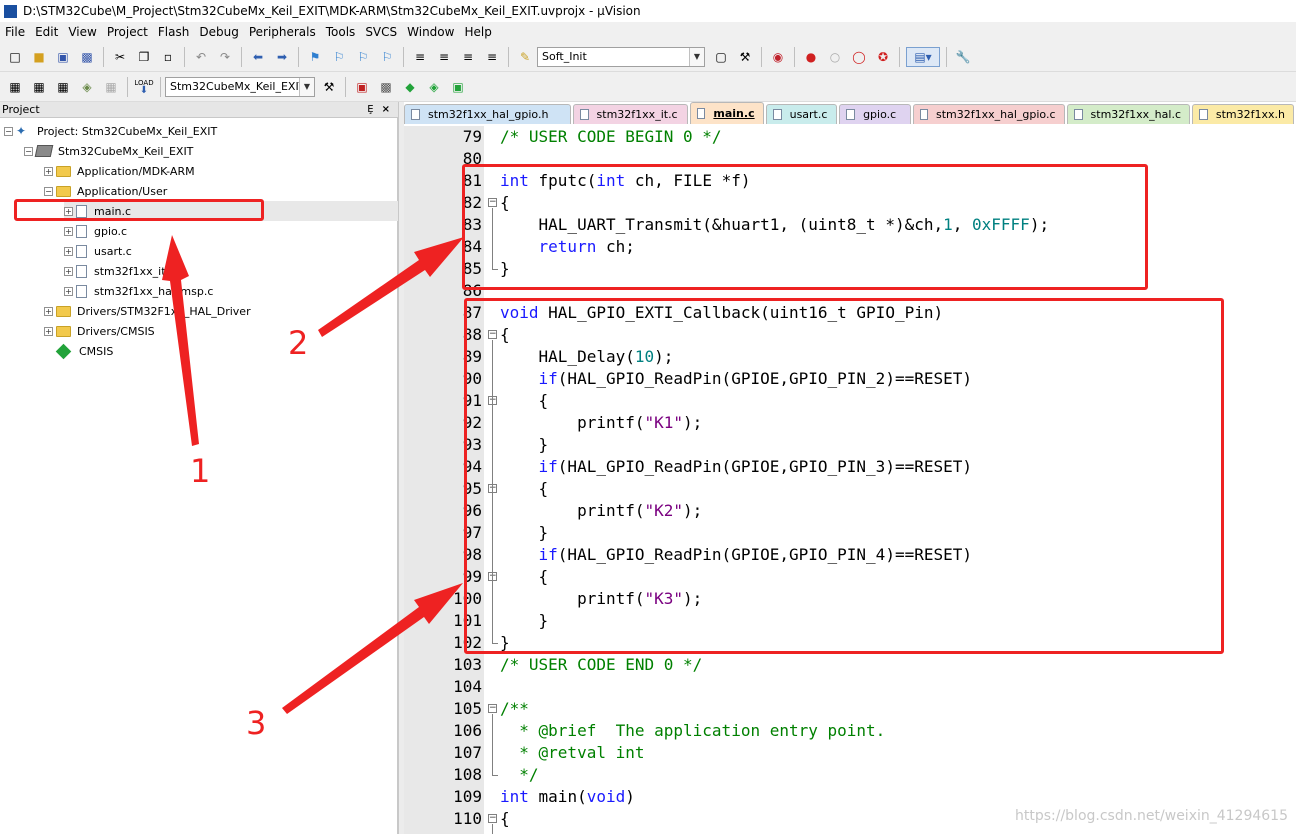 Image resolution: width=1296 pixels, height=834 pixels. I want to click on unindent-icon: ≡, so click(444, 57).